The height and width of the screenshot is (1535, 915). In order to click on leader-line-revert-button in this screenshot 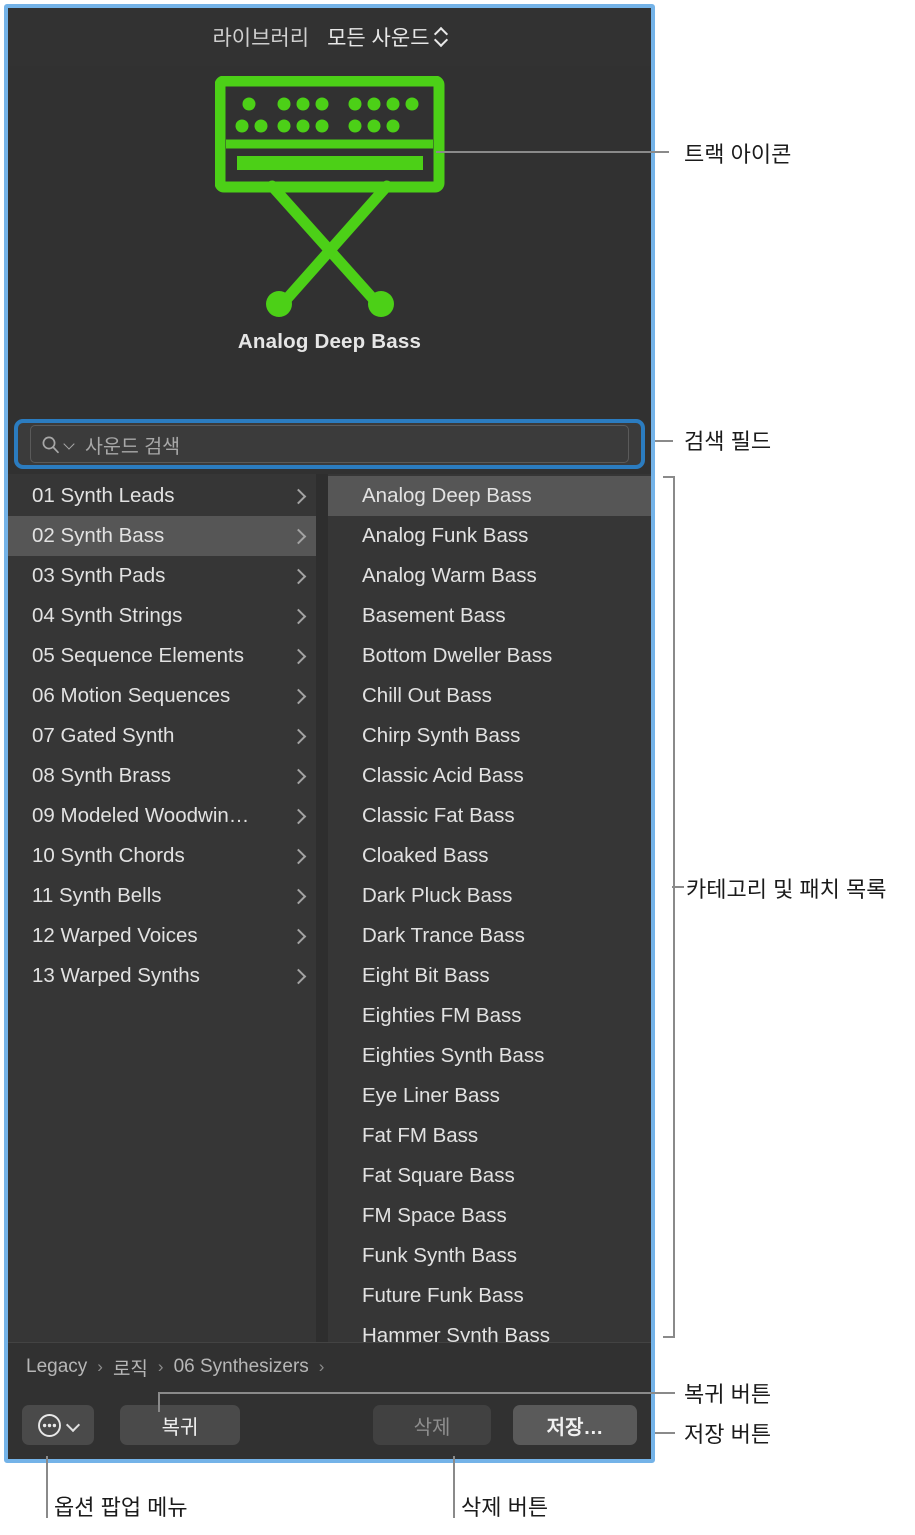, I will do `click(416, 1393)`.